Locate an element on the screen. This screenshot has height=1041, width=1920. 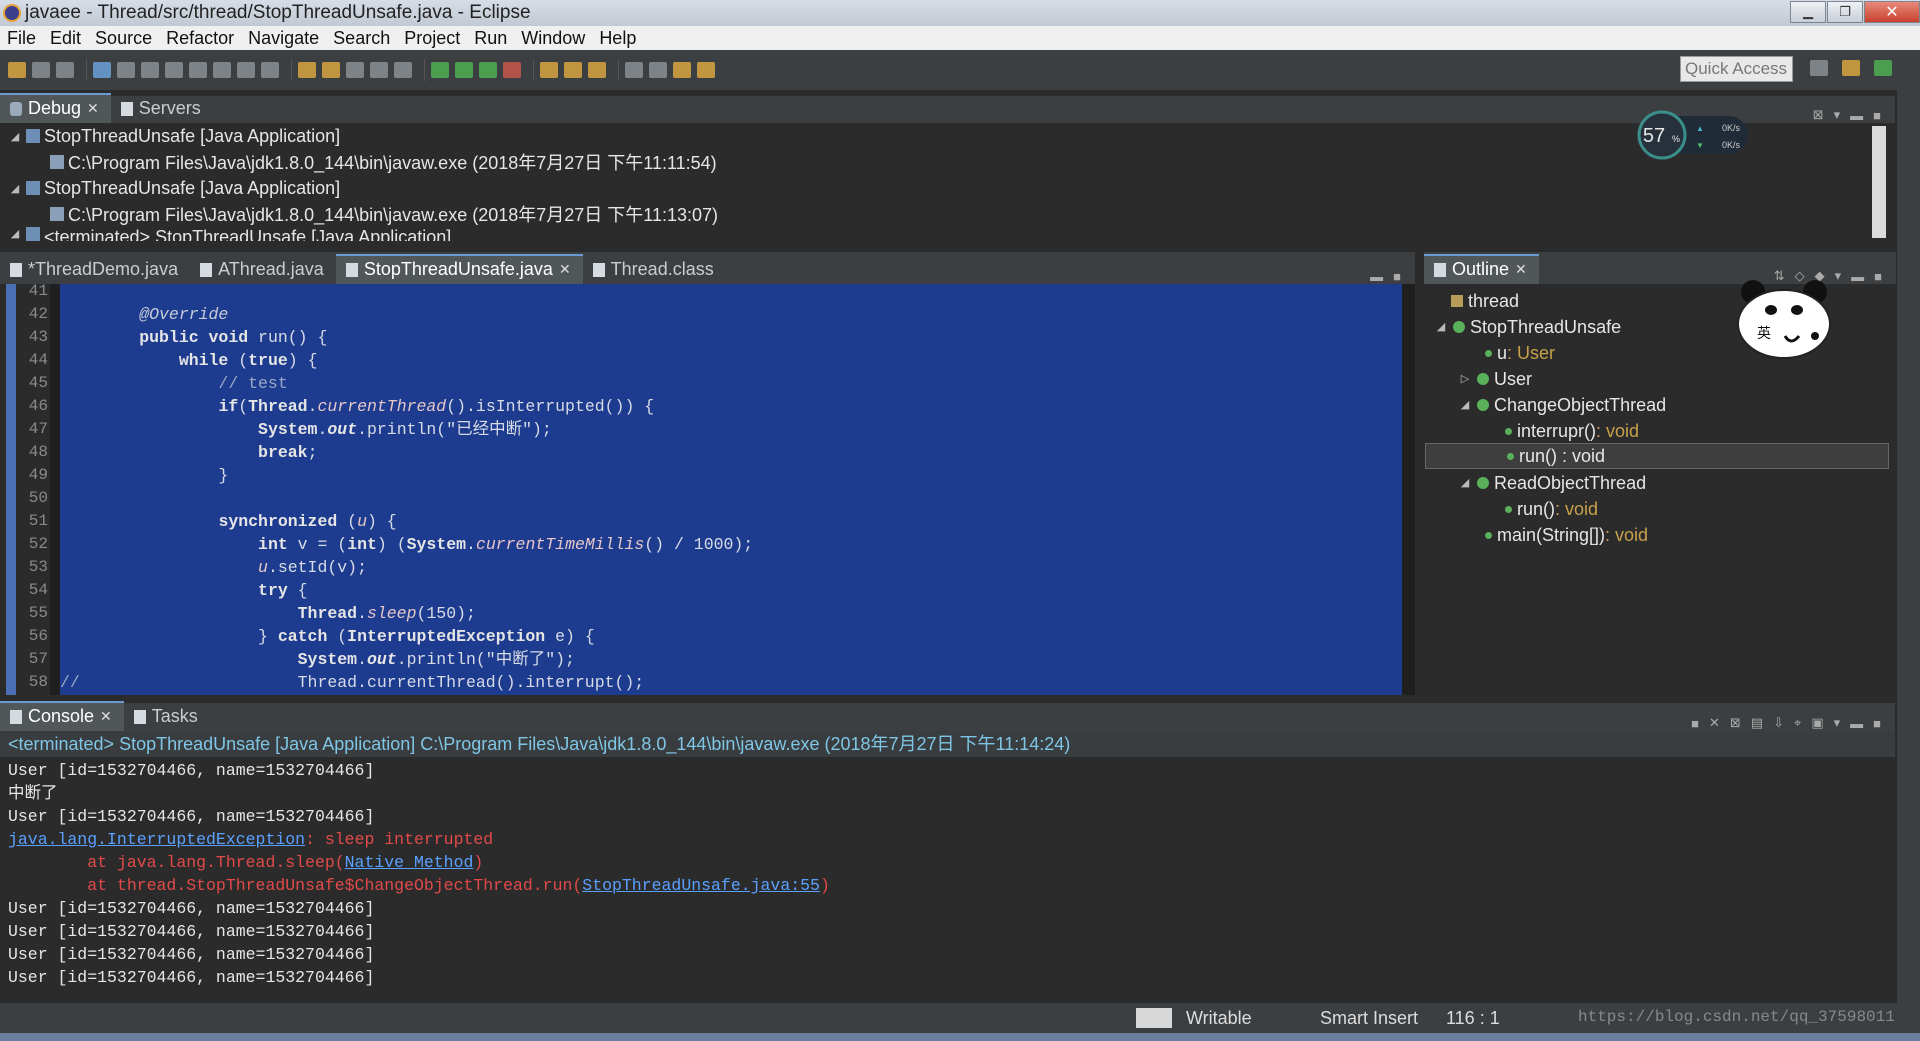
forward-icon is located at coordinates (706, 70).